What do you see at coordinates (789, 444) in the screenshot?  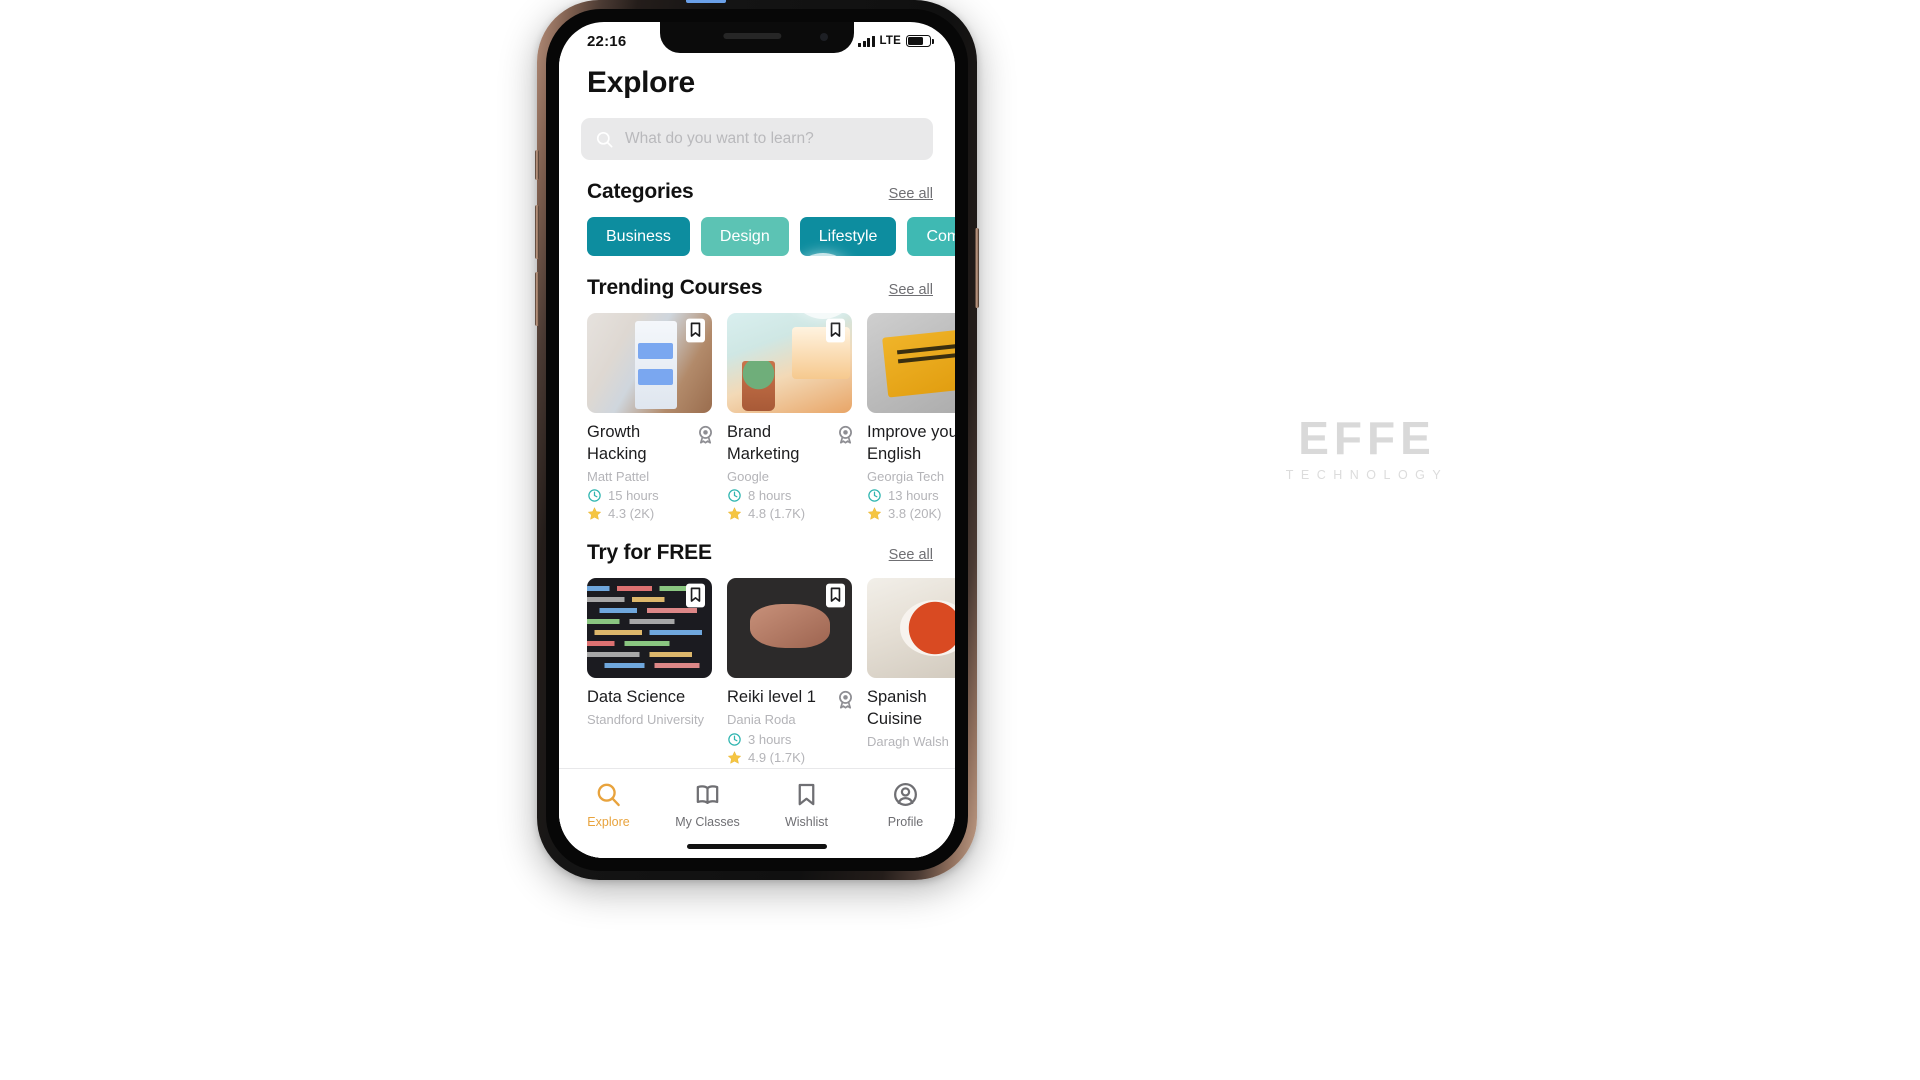 I see `course-title: Brand Marketing` at bounding box center [789, 444].